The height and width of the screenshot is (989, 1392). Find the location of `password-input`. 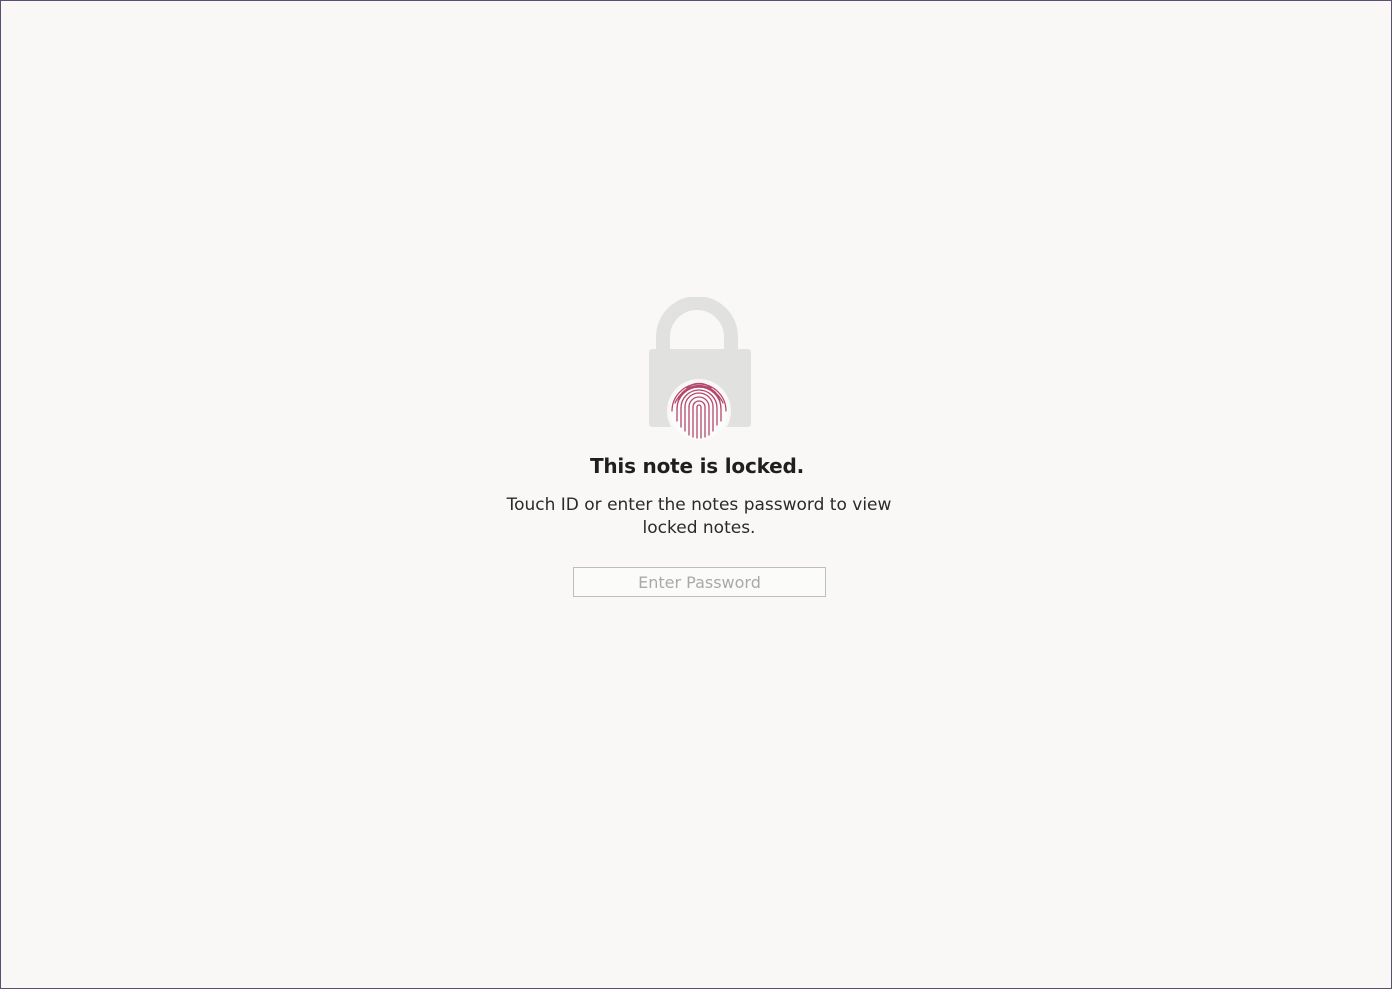

password-input is located at coordinates (699, 582).